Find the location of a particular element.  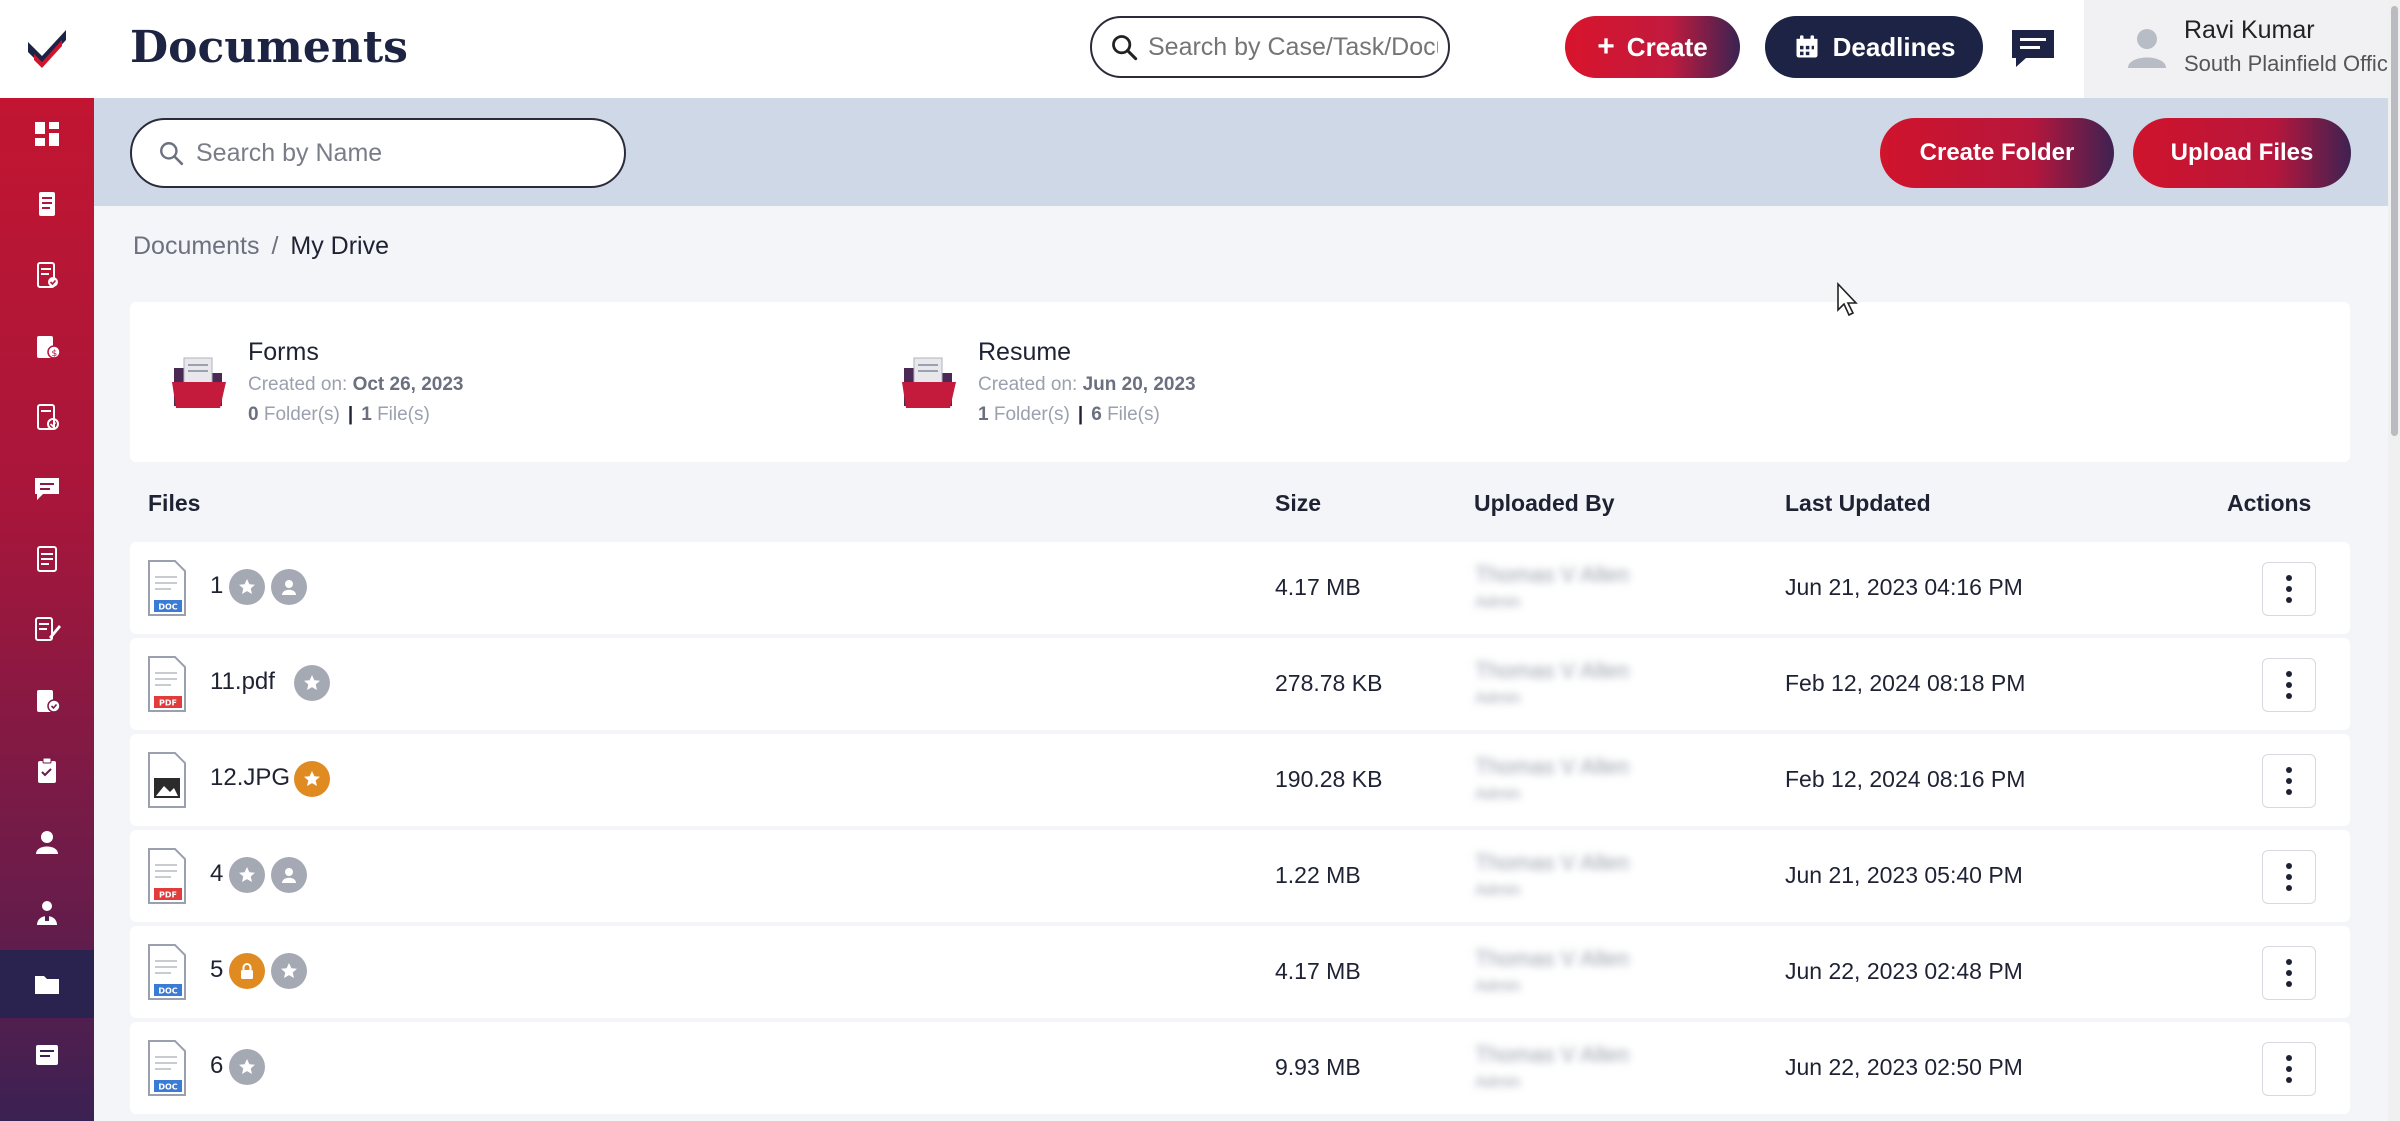

file-name: 4 is located at coordinates (216, 874).